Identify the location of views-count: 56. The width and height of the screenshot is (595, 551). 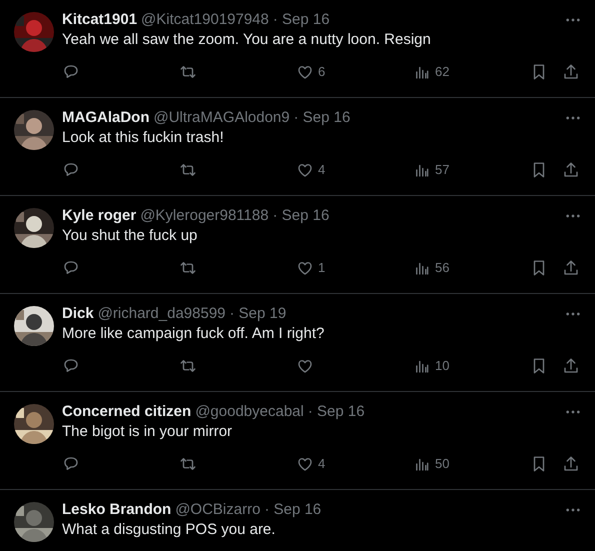
(442, 268).